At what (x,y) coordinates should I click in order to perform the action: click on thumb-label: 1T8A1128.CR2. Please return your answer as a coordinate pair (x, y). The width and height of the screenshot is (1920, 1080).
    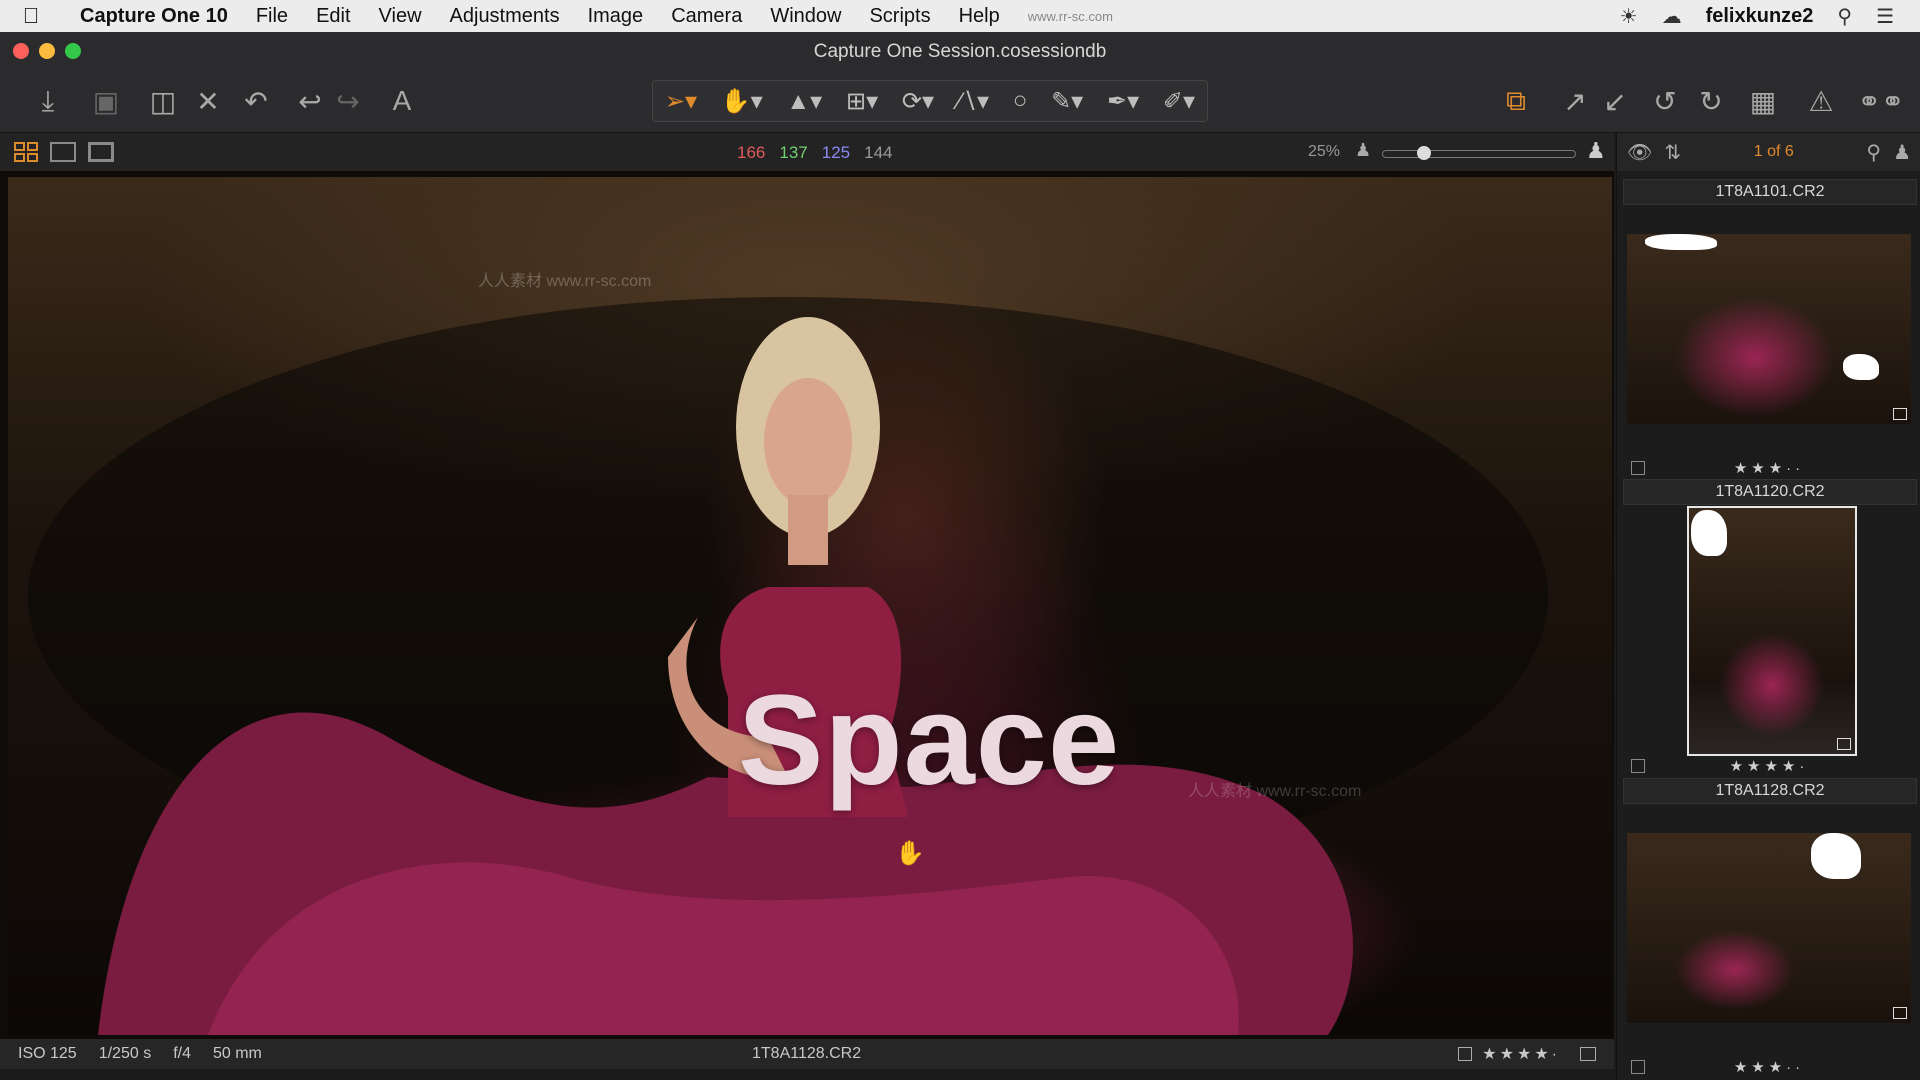
    Looking at the image, I should click on (1770, 791).